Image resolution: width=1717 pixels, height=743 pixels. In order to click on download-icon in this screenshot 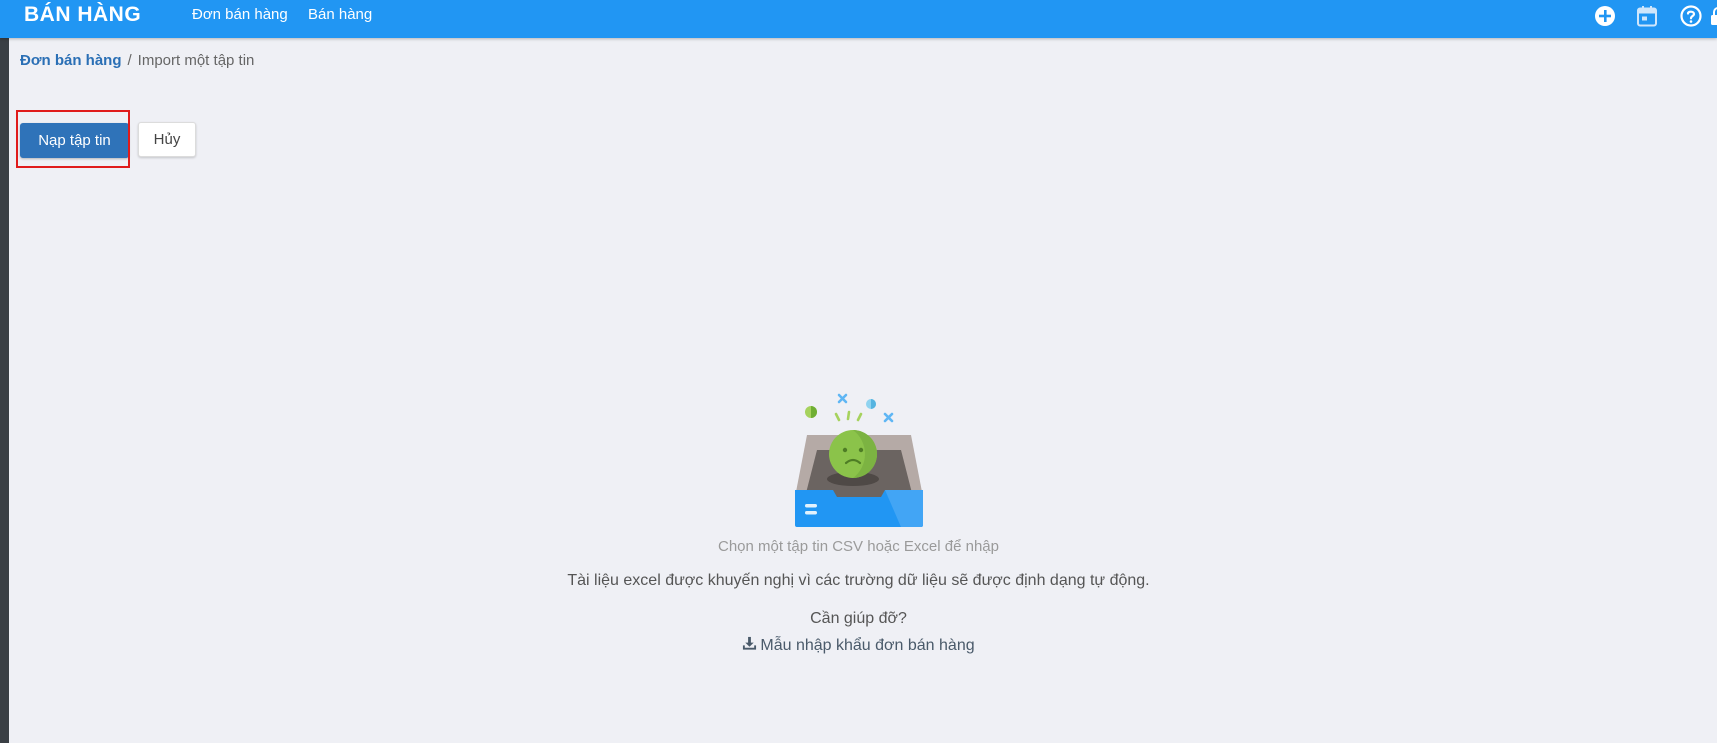, I will do `click(750, 643)`.